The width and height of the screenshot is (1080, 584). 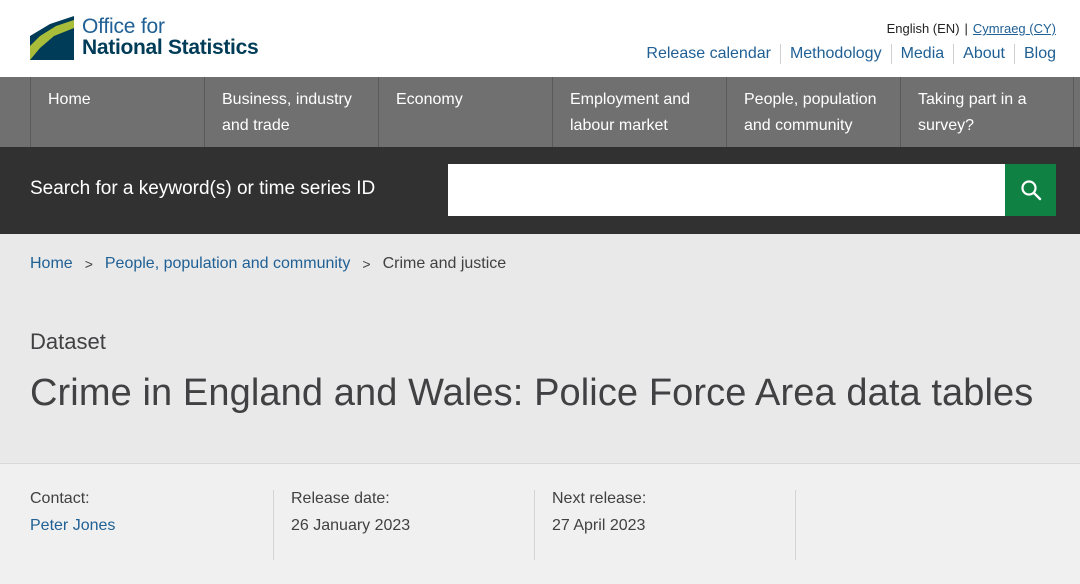 I want to click on methodology-link: Methodology, so click(x=835, y=54).